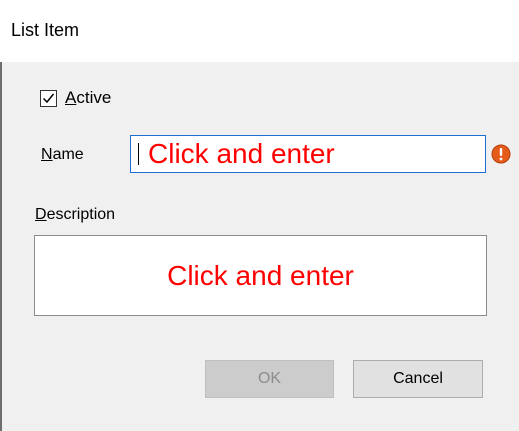  I want to click on error-exclamation-icon, so click(501, 154).